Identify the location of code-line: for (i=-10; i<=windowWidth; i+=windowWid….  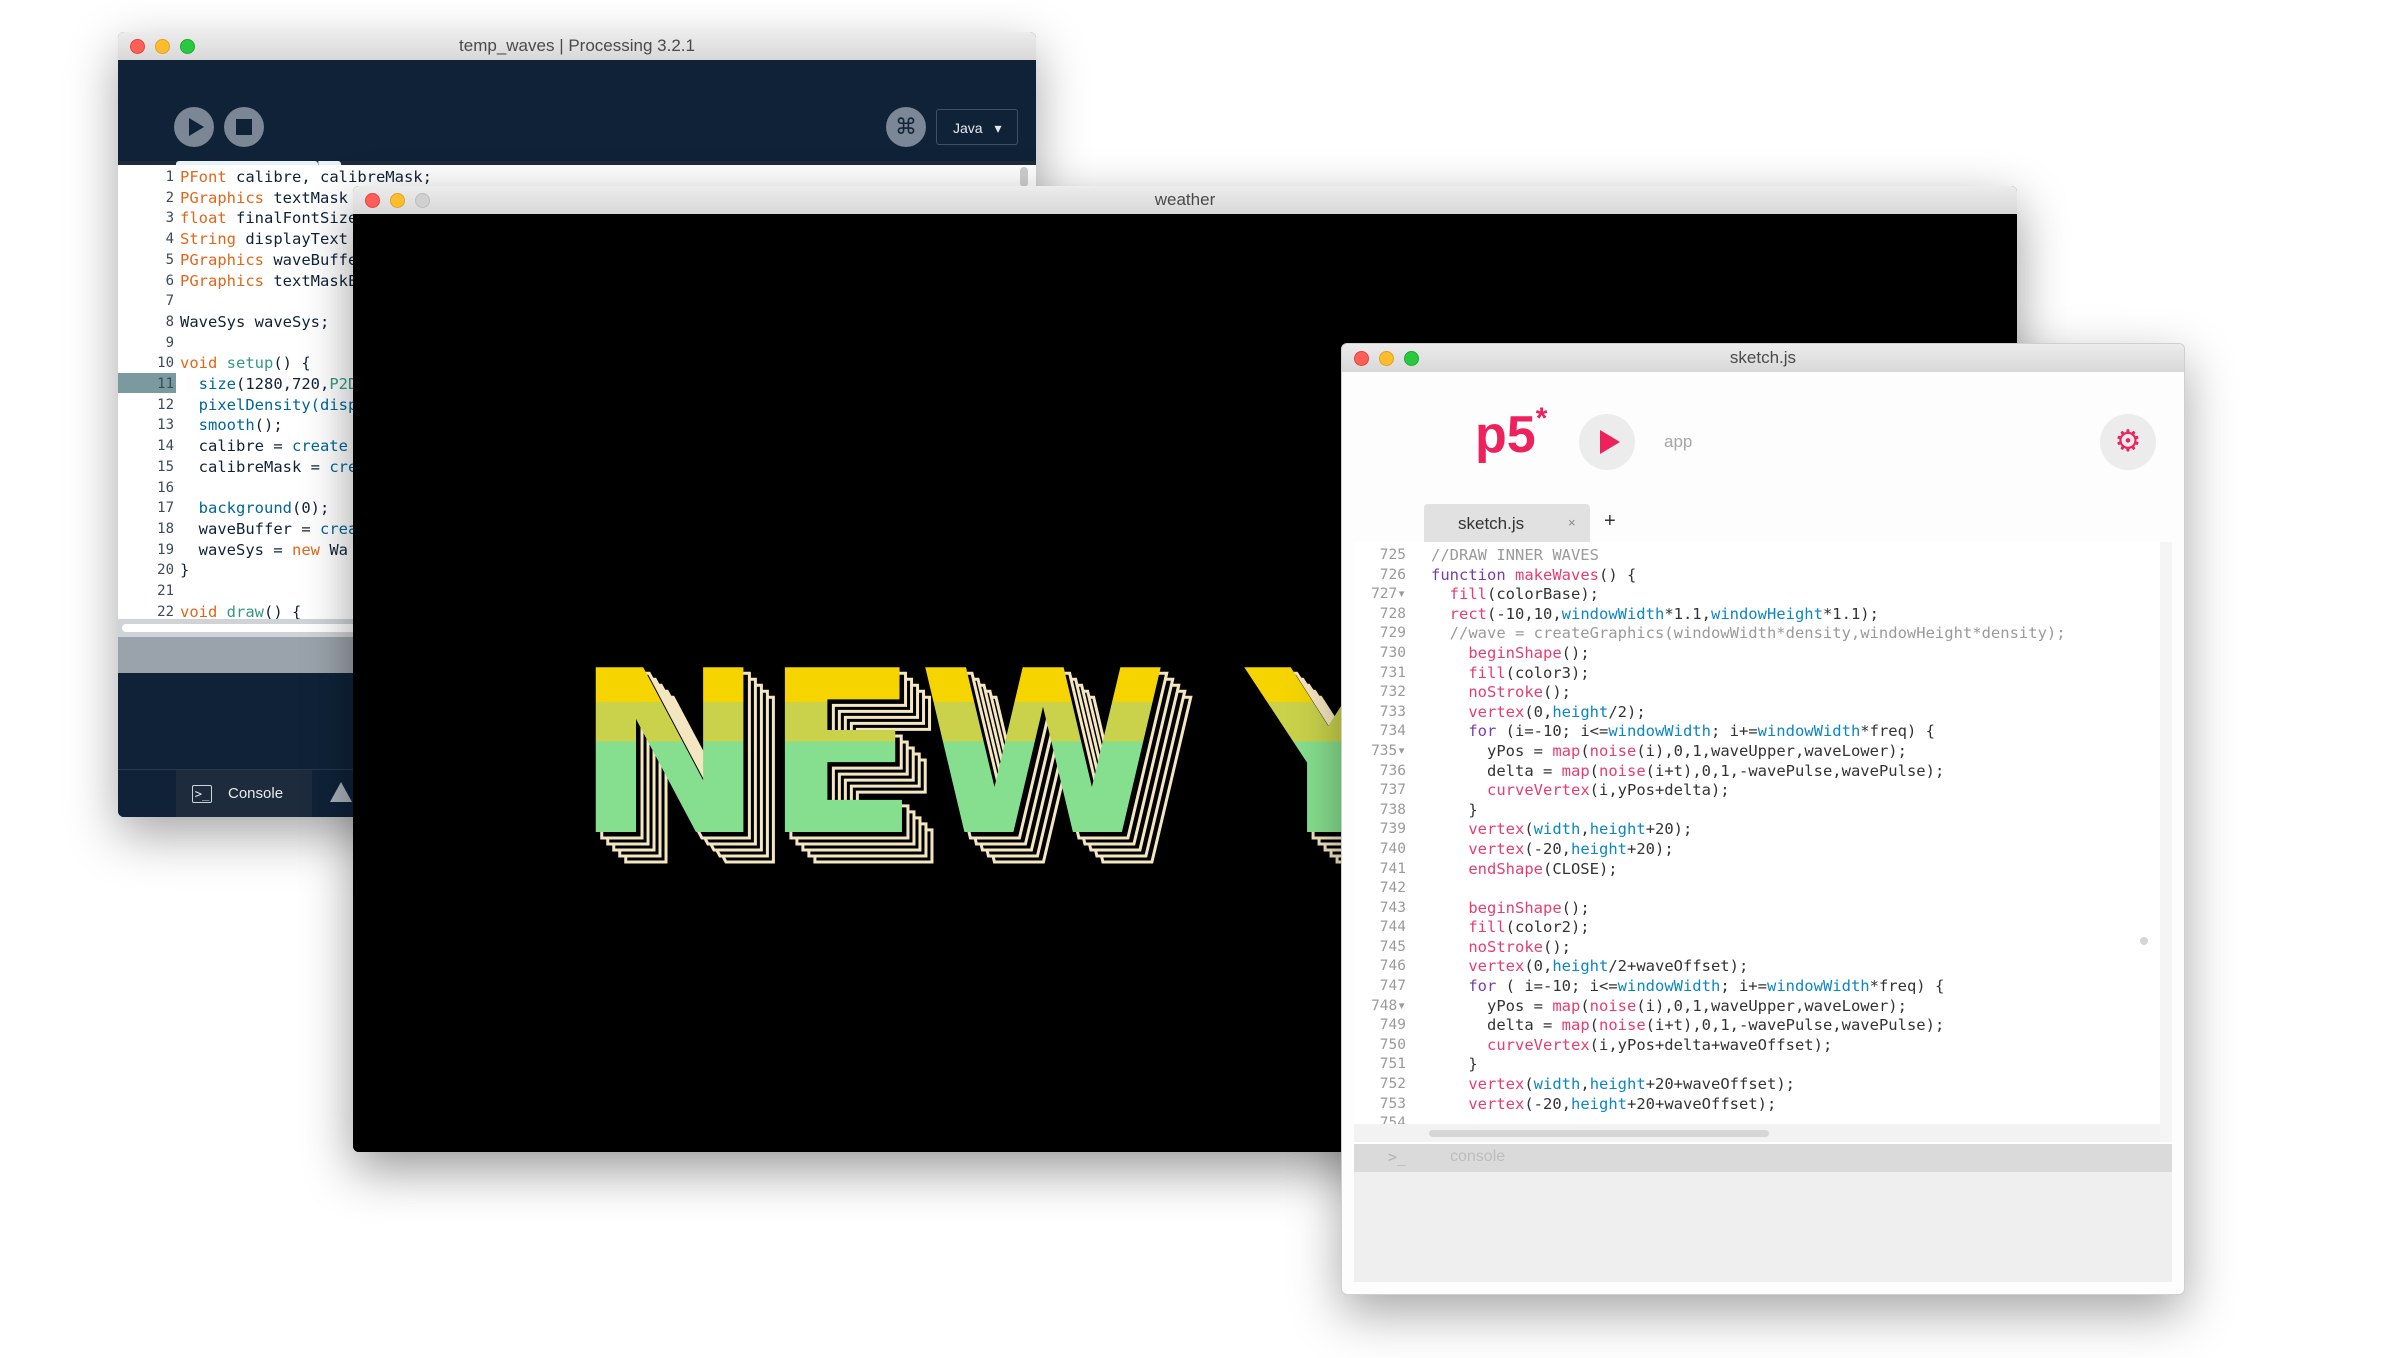
(1748, 732).